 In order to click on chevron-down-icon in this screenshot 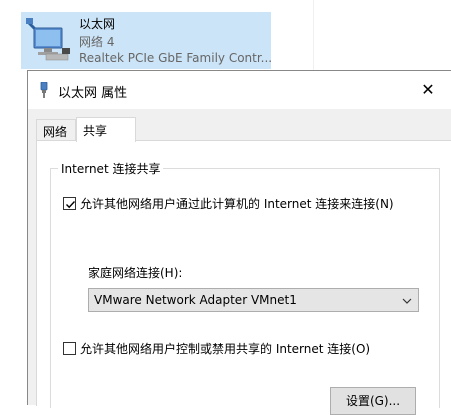, I will do `click(407, 300)`.